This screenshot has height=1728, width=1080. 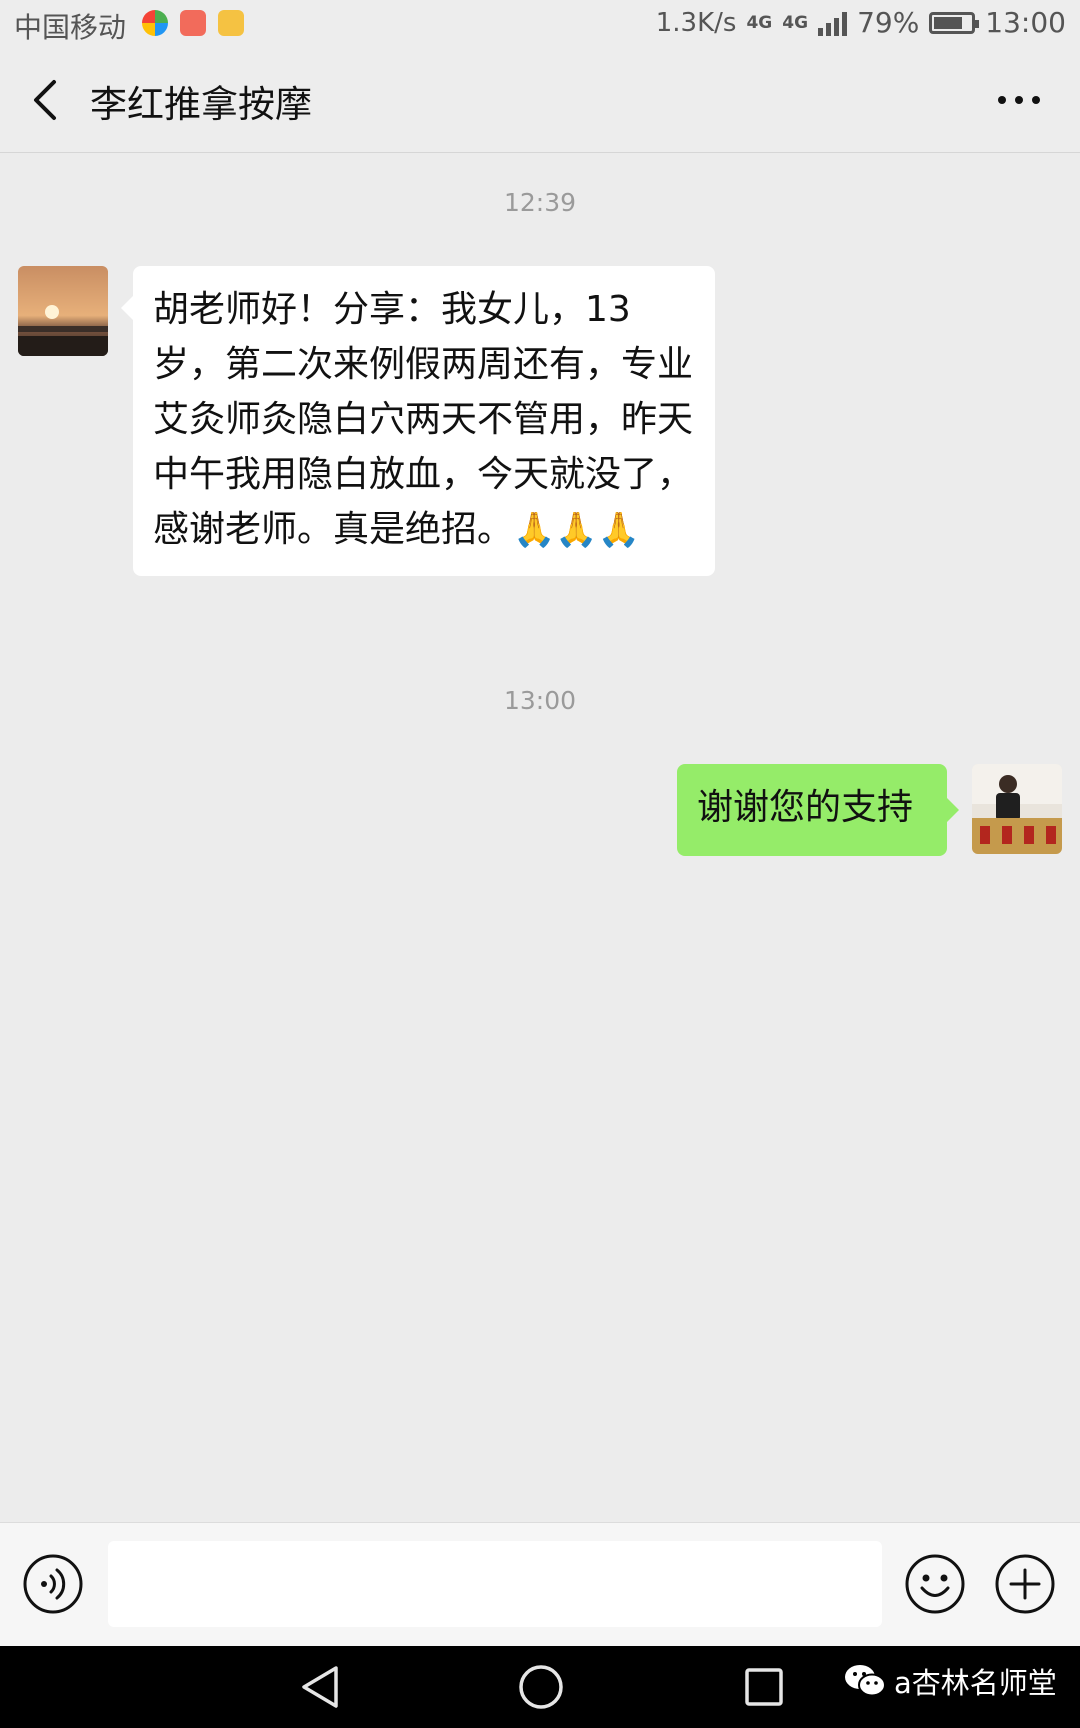 I want to click on nav-back-icon, so click(x=320, y=1687).